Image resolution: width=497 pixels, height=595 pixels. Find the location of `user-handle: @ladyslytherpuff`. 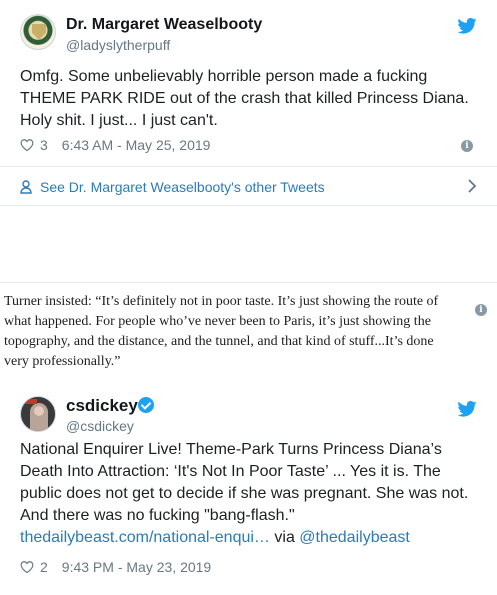

user-handle: @ladyslytherpuff is located at coordinates (118, 45).